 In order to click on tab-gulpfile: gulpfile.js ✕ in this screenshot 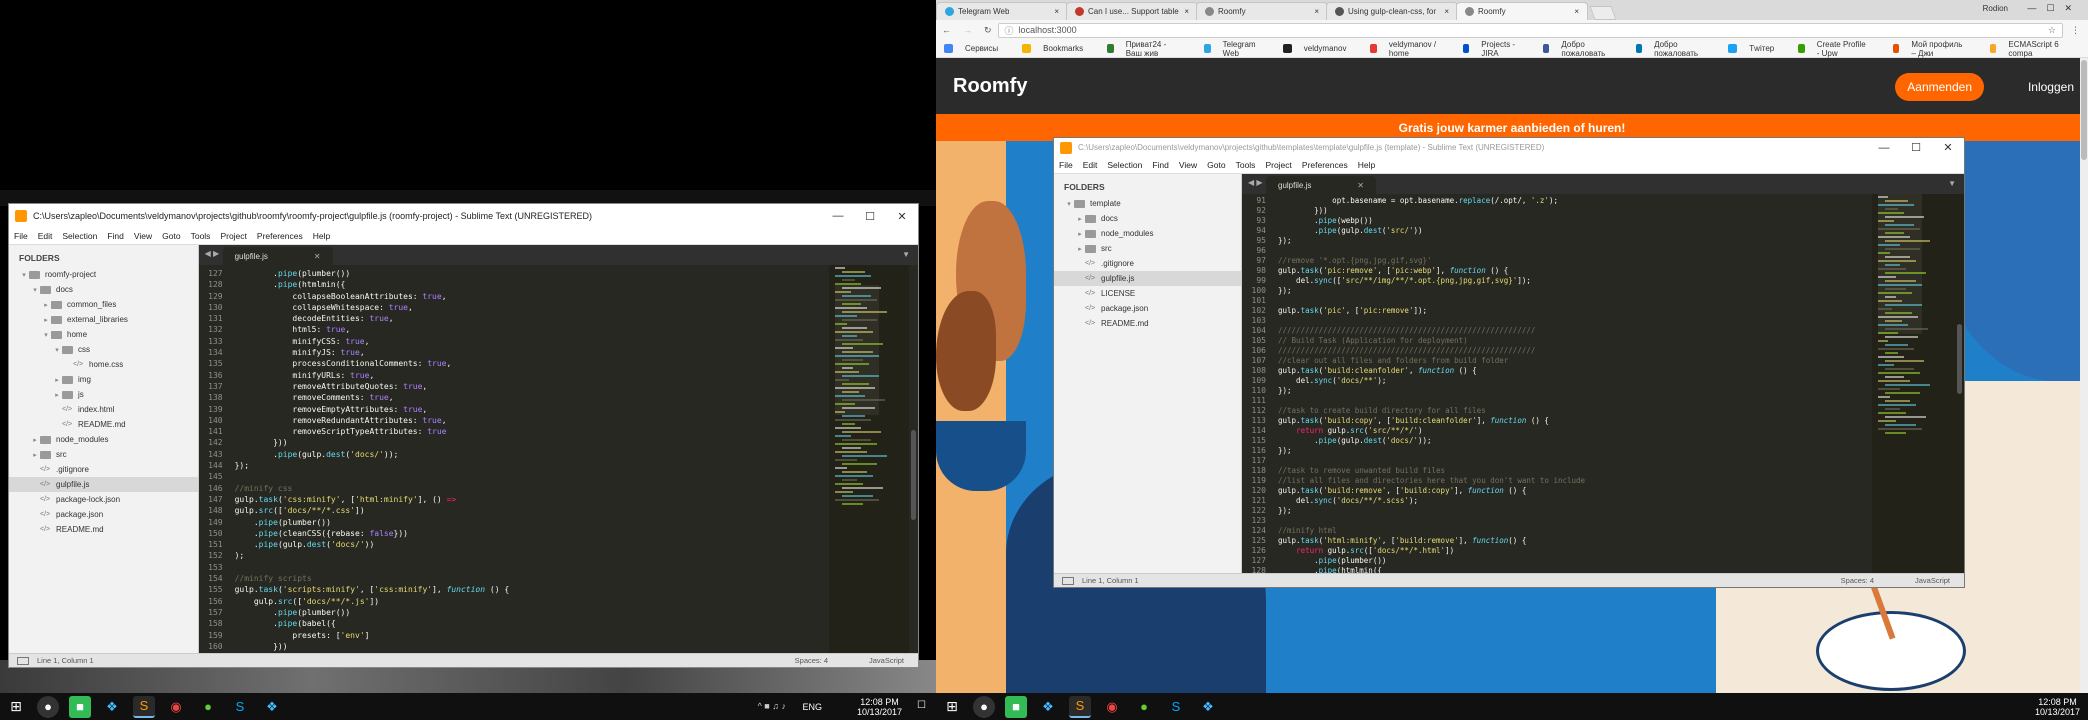, I will do `click(1321, 185)`.